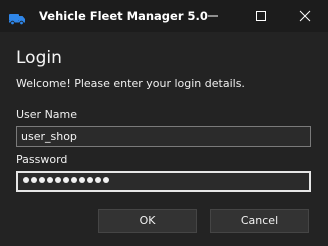  I want to click on close-button, so click(305, 16).